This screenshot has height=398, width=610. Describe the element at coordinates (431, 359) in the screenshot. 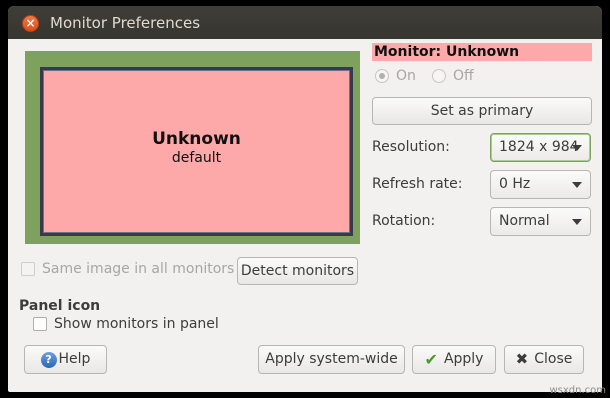

I see `checkmark-icon: ✔` at that location.